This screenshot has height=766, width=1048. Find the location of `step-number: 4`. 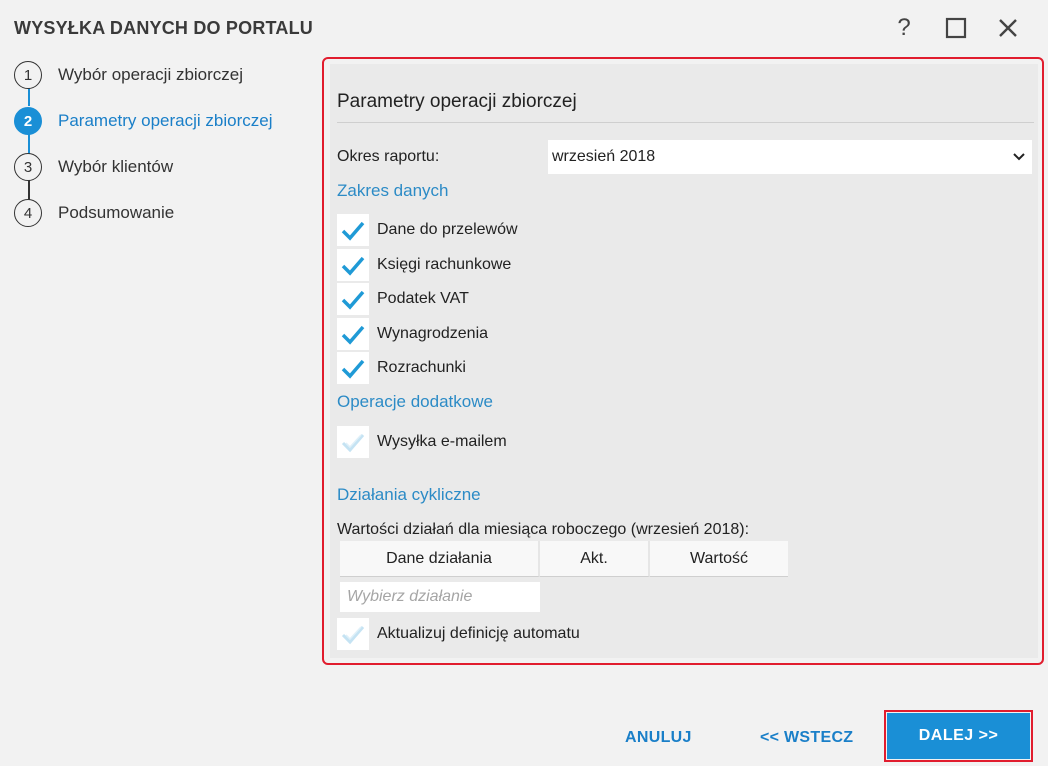

step-number: 4 is located at coordinates (28, 213).